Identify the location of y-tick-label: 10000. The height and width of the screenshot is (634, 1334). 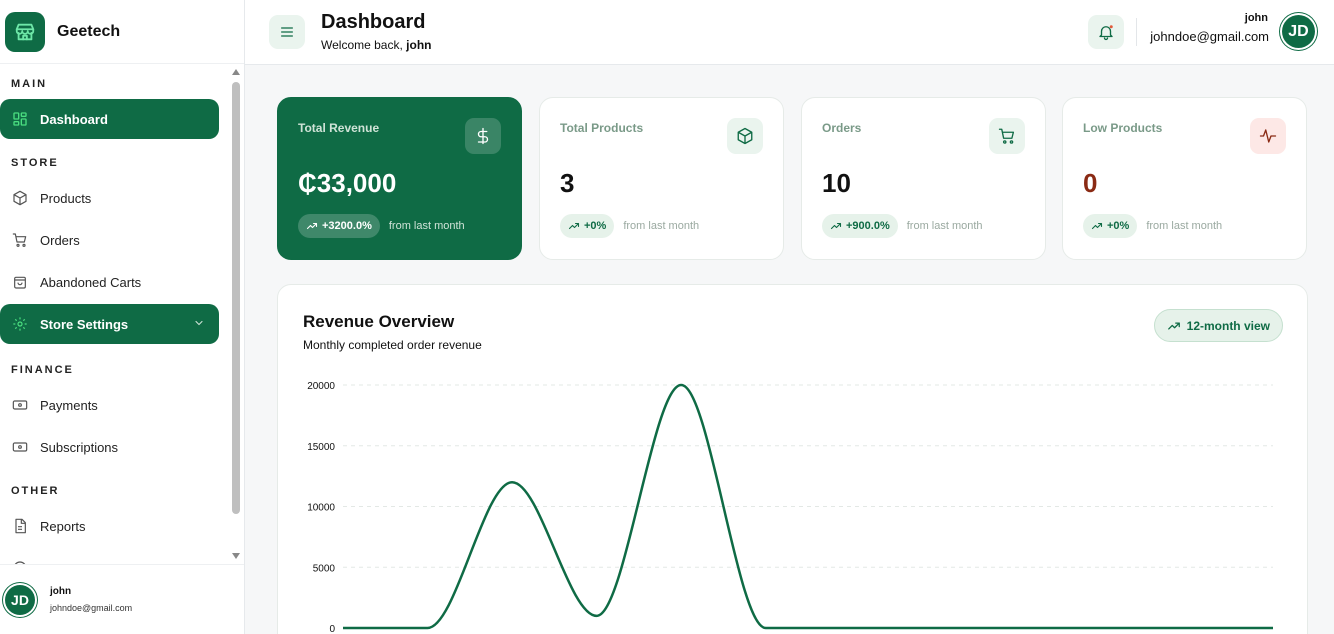
(321, 508).